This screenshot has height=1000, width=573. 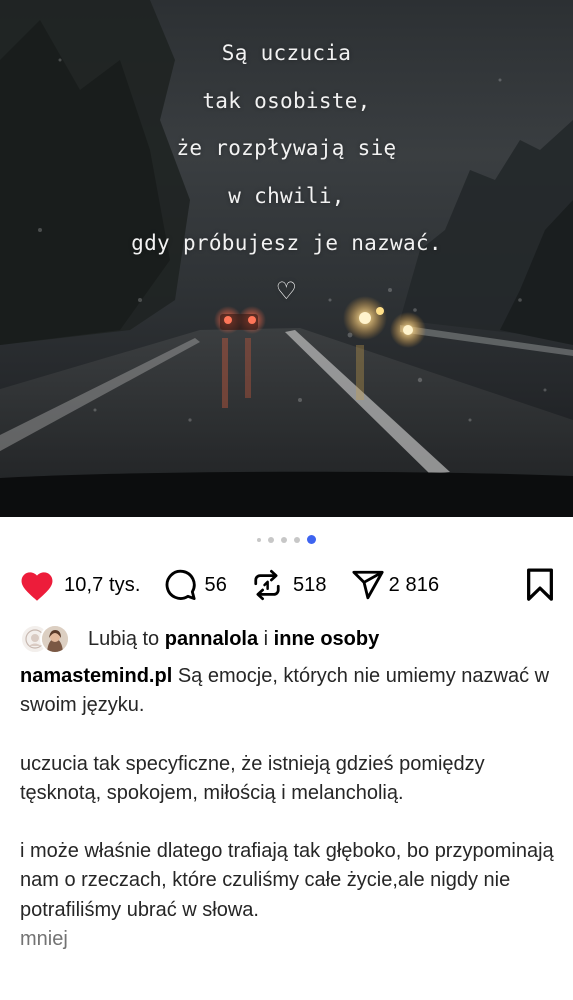 I want to click on liked-by-avatars, so click(x=48, y=639).